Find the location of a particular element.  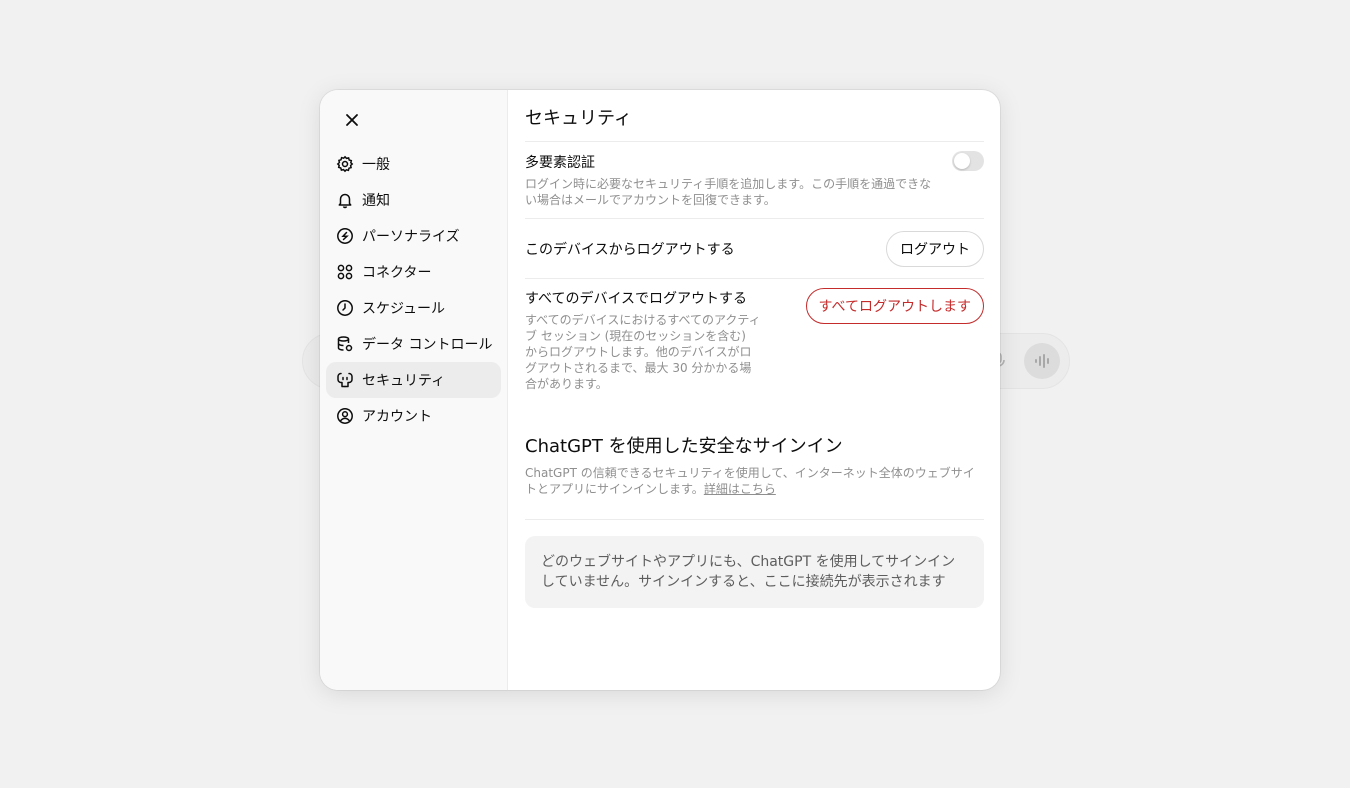

logout-device-label: このデバイスからログアウトする is located at coordinates (630, 249).